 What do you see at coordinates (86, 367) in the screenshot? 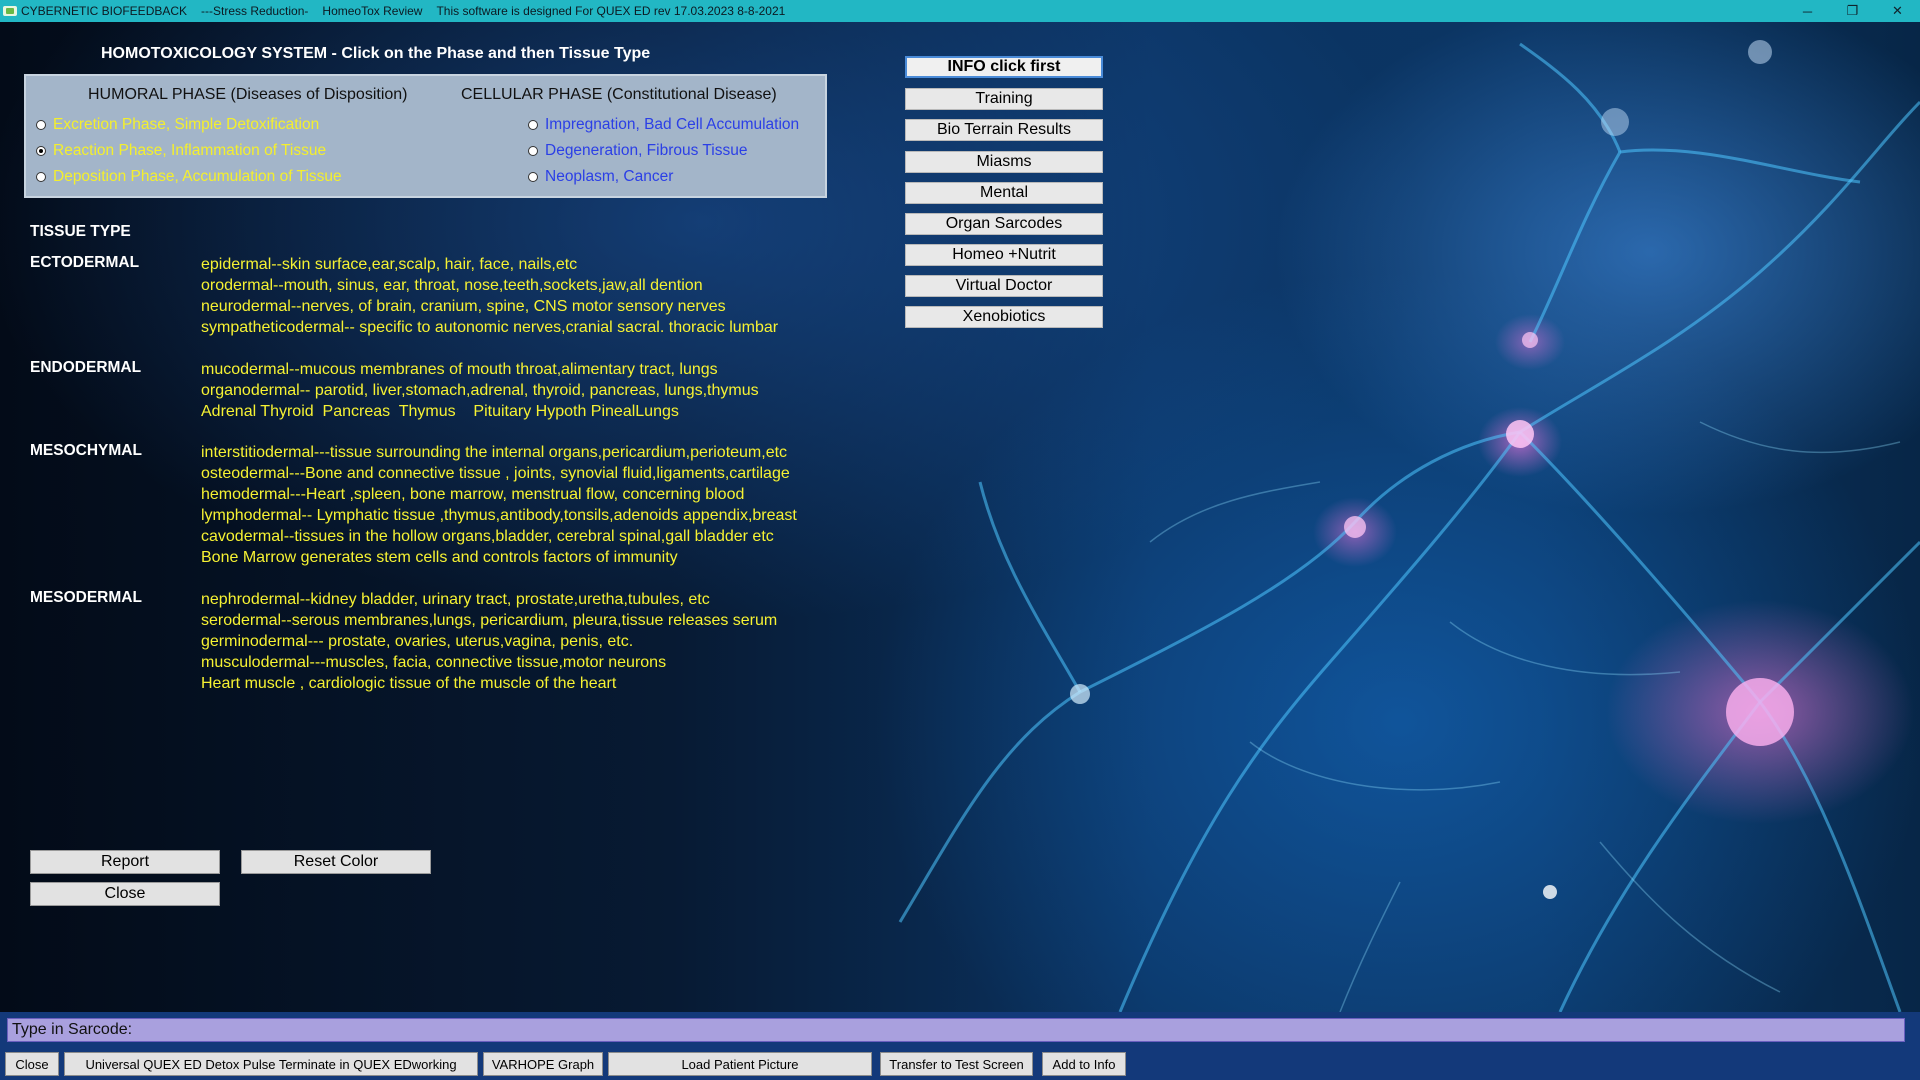
I see `endodermal-title: ENDODERMAL` at bounding box center [86, 367].